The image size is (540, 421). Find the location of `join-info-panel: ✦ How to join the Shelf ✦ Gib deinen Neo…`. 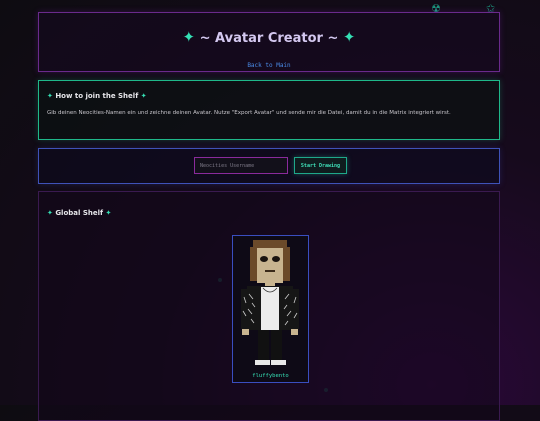

join-info-panel: ✦ How to join the Shelf ✦ Gib deinen Neo… is located at coordinates (269, 110).